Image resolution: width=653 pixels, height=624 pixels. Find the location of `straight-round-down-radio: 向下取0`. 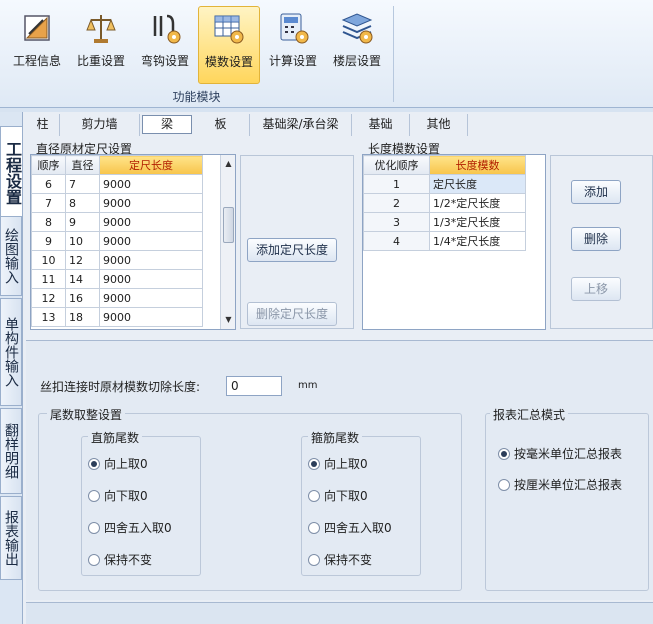

straight-round-down-radio: 向下取0 is located at coordinates (118, 495).